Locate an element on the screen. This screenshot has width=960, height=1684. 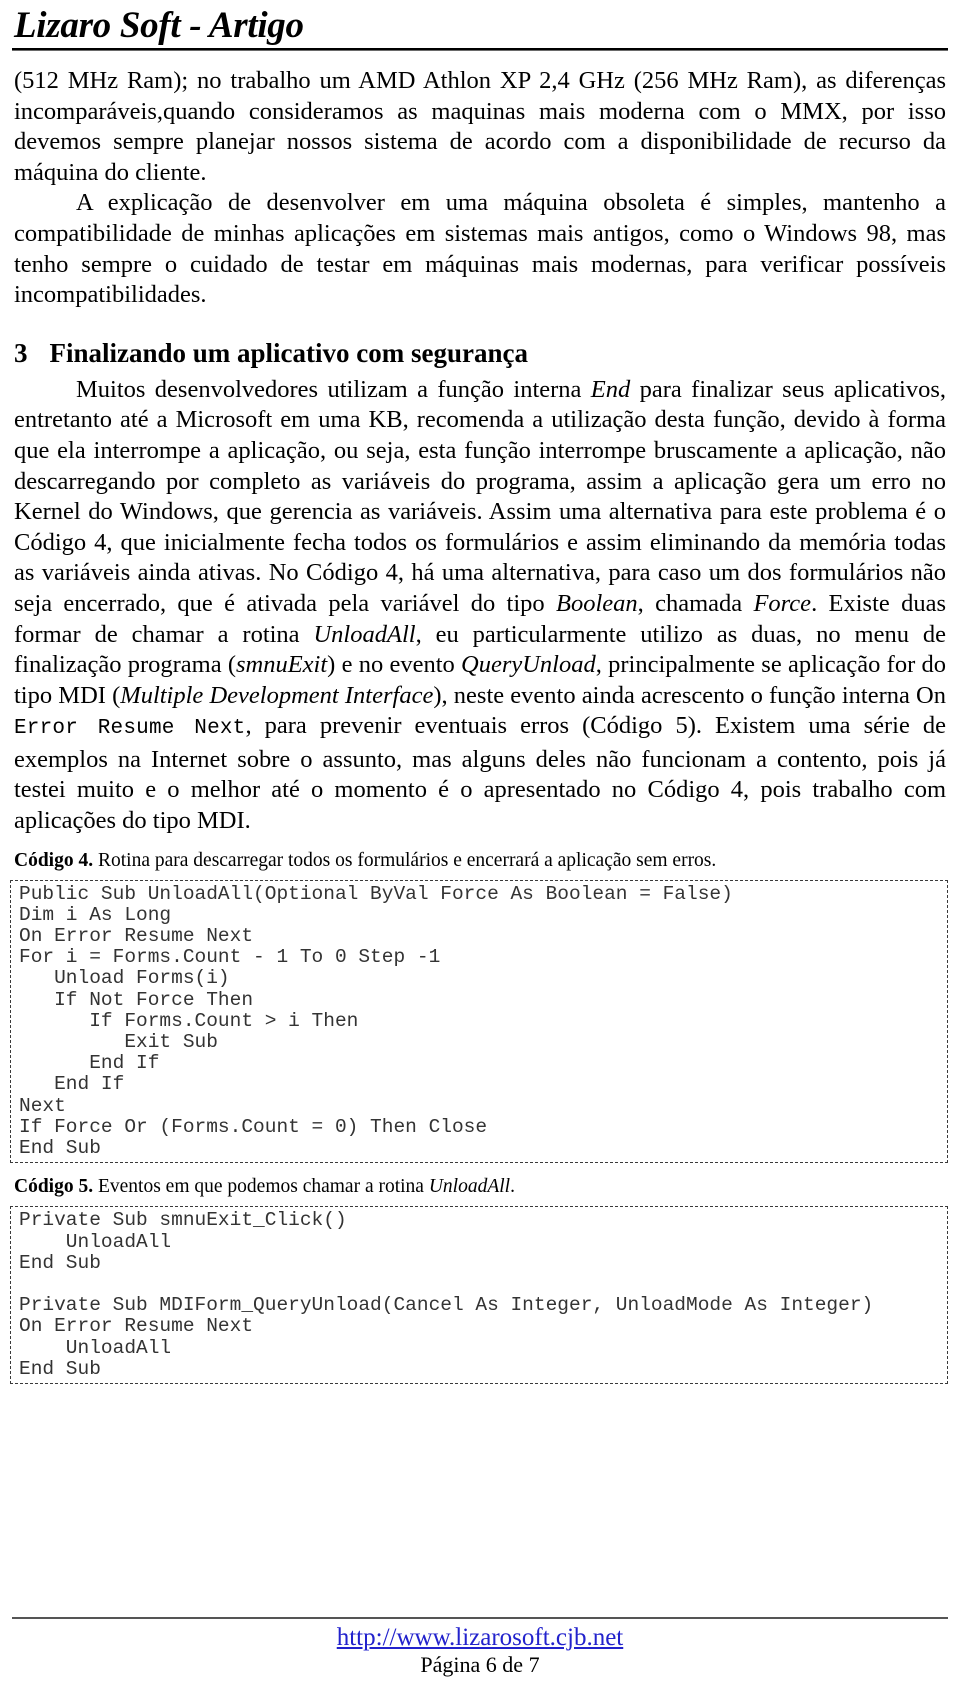
codigo5-caption-label: Código 5. is located at coordinates (54, 1187).